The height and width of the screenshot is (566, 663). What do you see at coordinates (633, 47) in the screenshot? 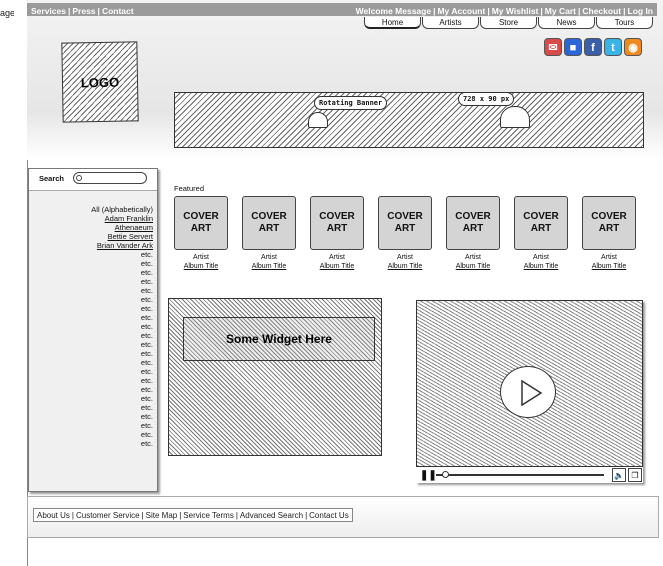
I see `rss-icon: ◉` at bounding box center [633, 47].